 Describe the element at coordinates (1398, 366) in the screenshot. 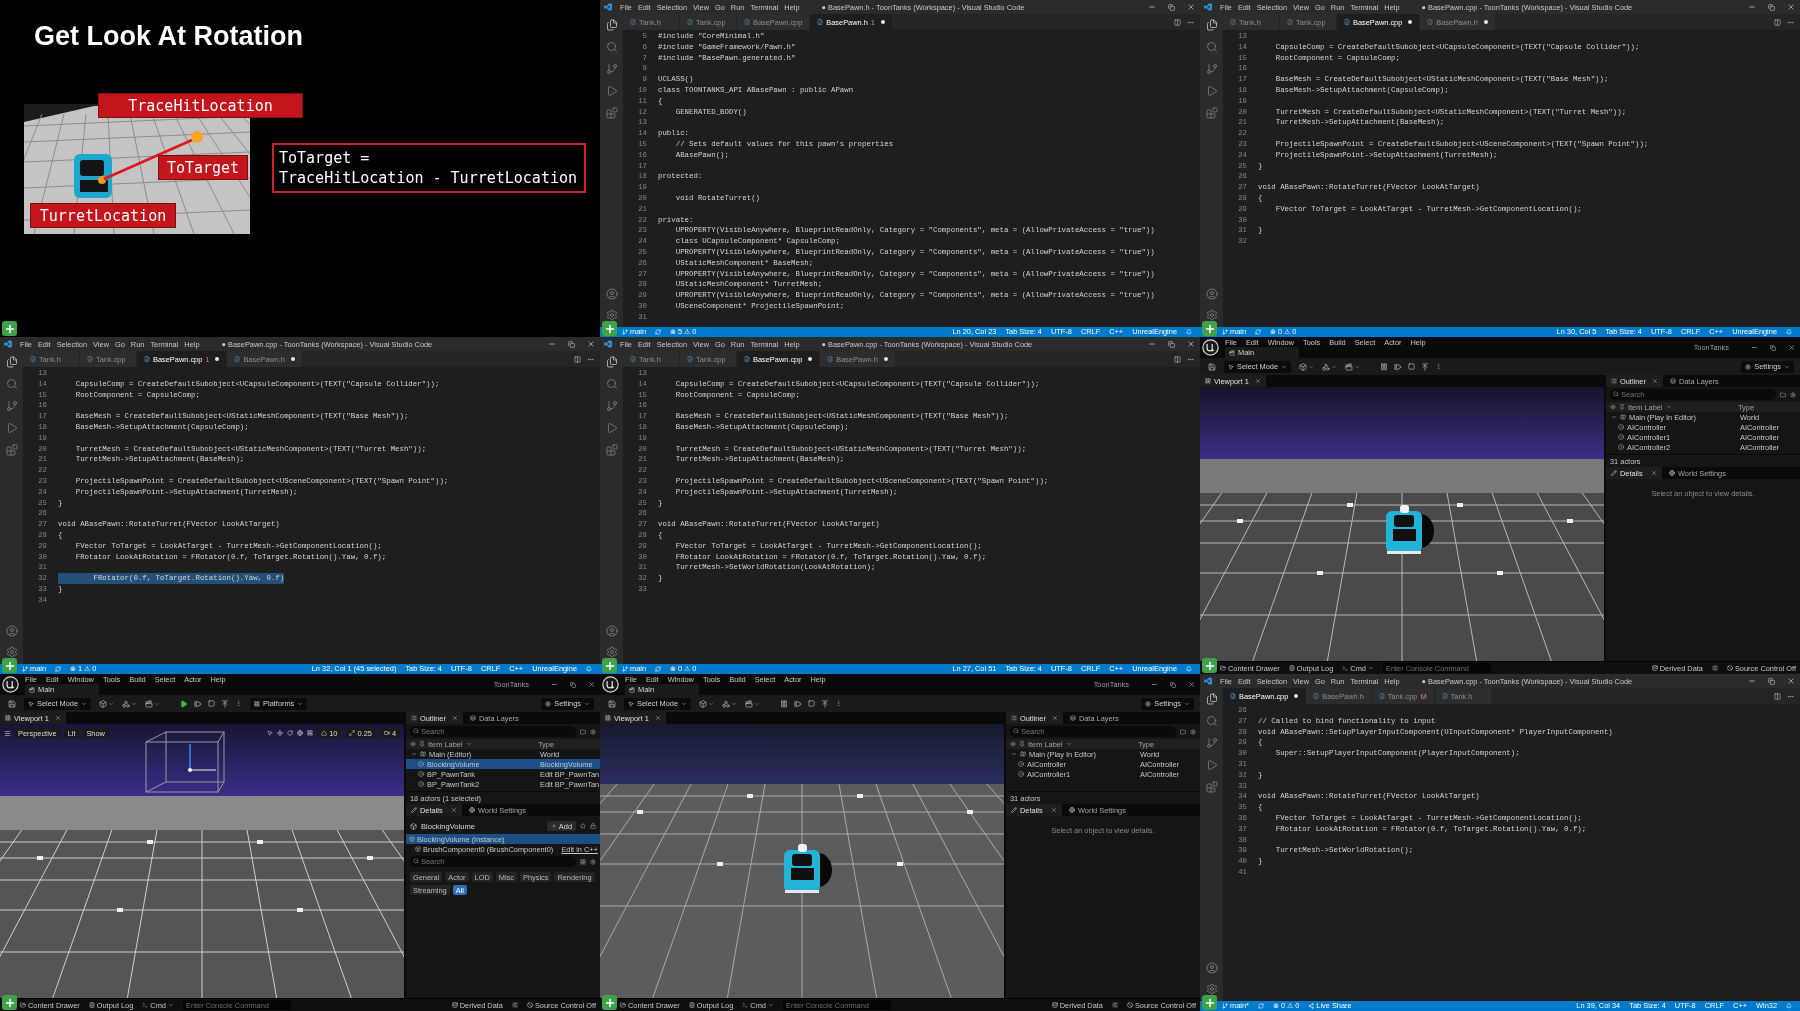

I see `step-icon` at that location.